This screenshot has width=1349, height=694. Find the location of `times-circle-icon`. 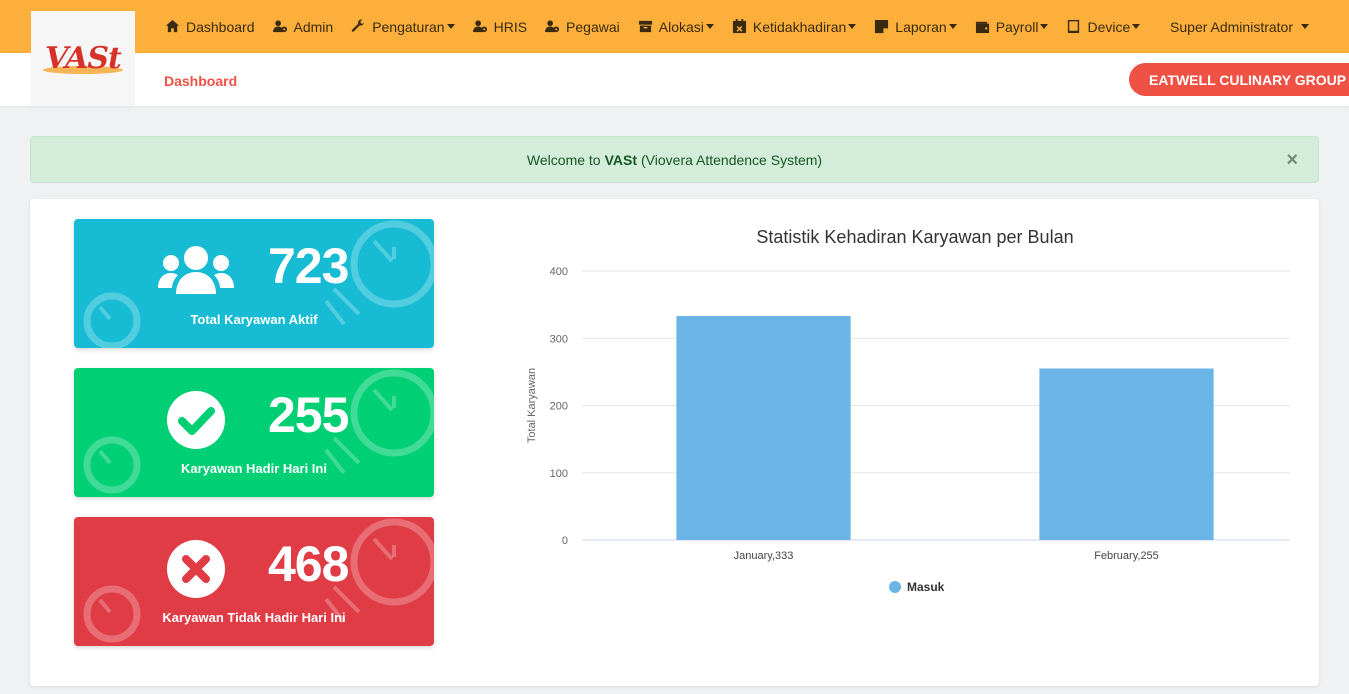

times-circle-icon is located at coordinates (196, 569).